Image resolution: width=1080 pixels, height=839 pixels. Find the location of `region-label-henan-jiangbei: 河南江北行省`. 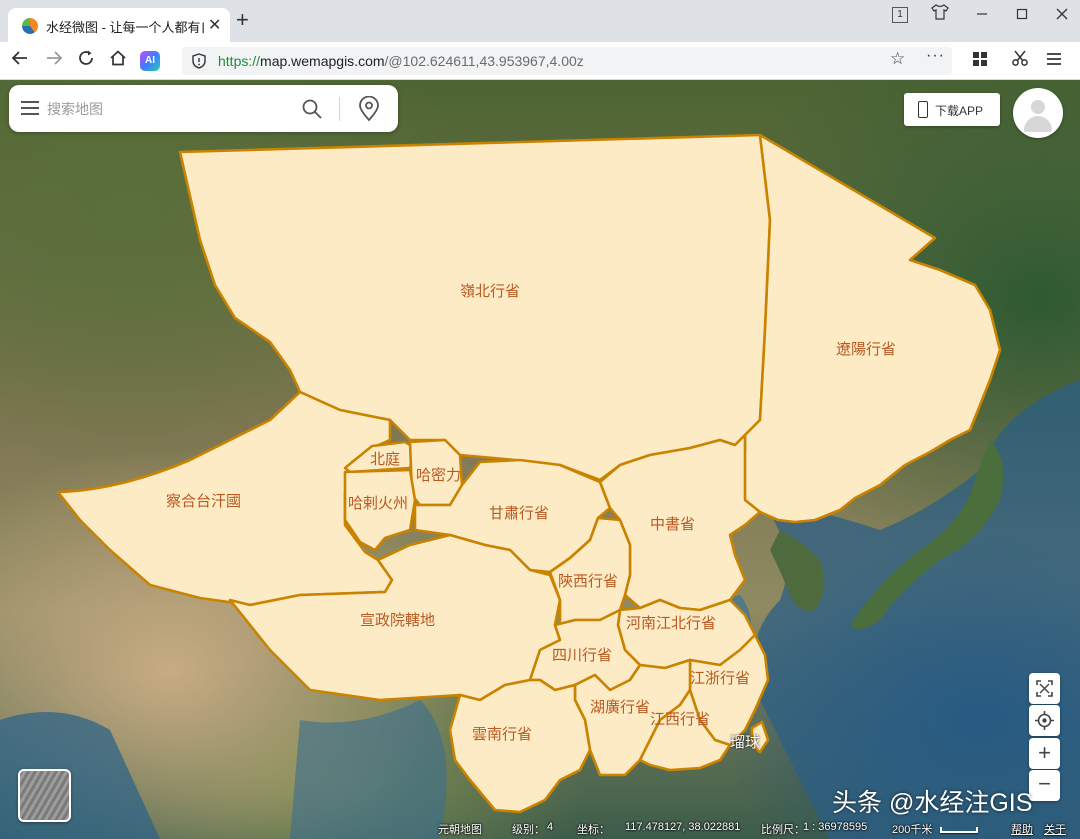

region-label-henan-jiangbei: 河南江北行省 is located at coordinates (671, 623).